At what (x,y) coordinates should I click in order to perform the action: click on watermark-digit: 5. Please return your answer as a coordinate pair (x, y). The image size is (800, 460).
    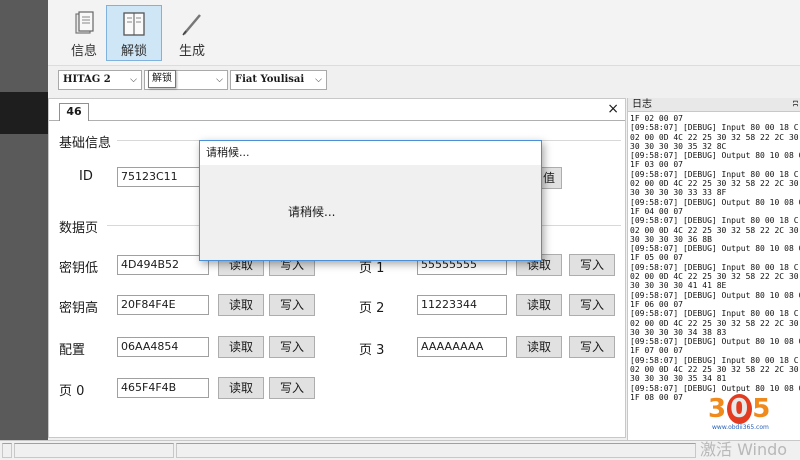
    Looking at the image, I should click on (762, 409).